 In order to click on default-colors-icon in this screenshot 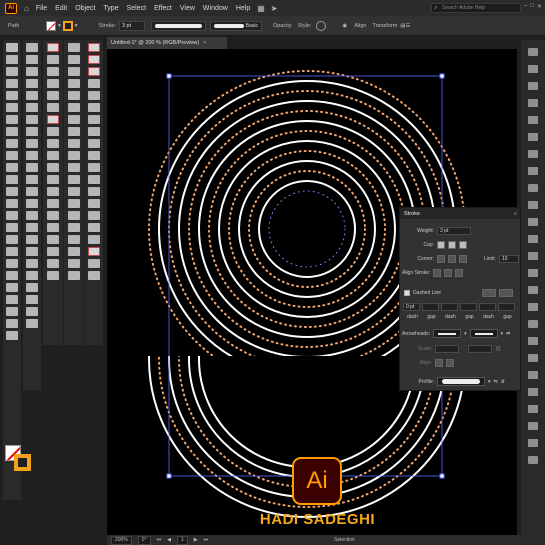, I will do `click(32, 311)`.